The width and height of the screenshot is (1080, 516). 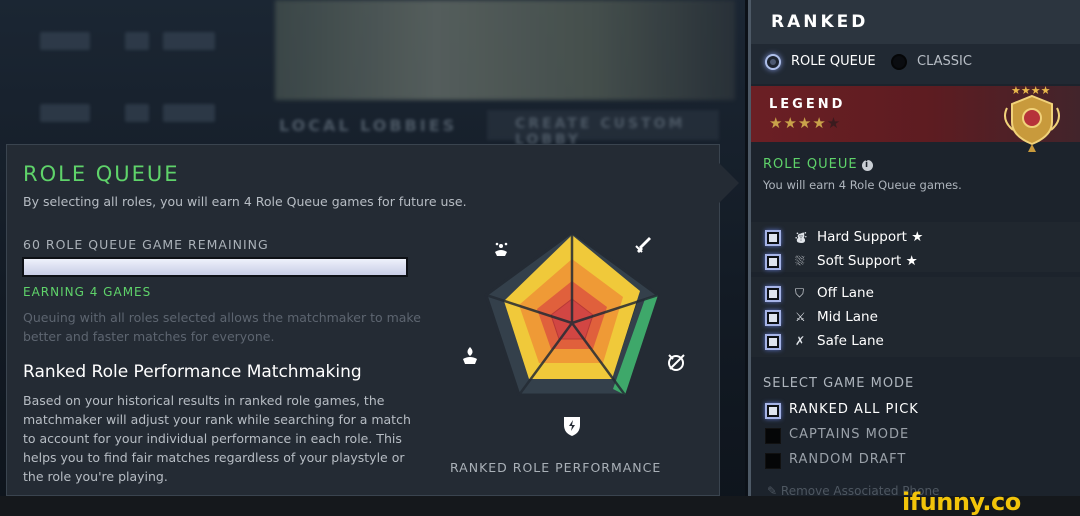 I want to click on tooltip-title: ROLE QUEUE, so click(x=101, y=174).